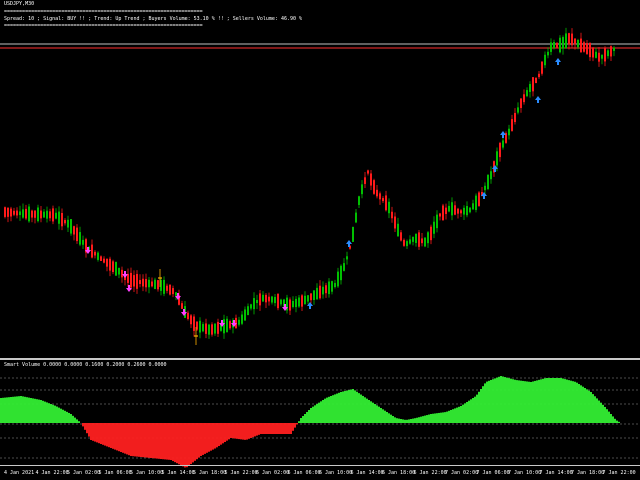  I want to click on time-axis-label: 6 Jan 22:00, so click(430, 473).